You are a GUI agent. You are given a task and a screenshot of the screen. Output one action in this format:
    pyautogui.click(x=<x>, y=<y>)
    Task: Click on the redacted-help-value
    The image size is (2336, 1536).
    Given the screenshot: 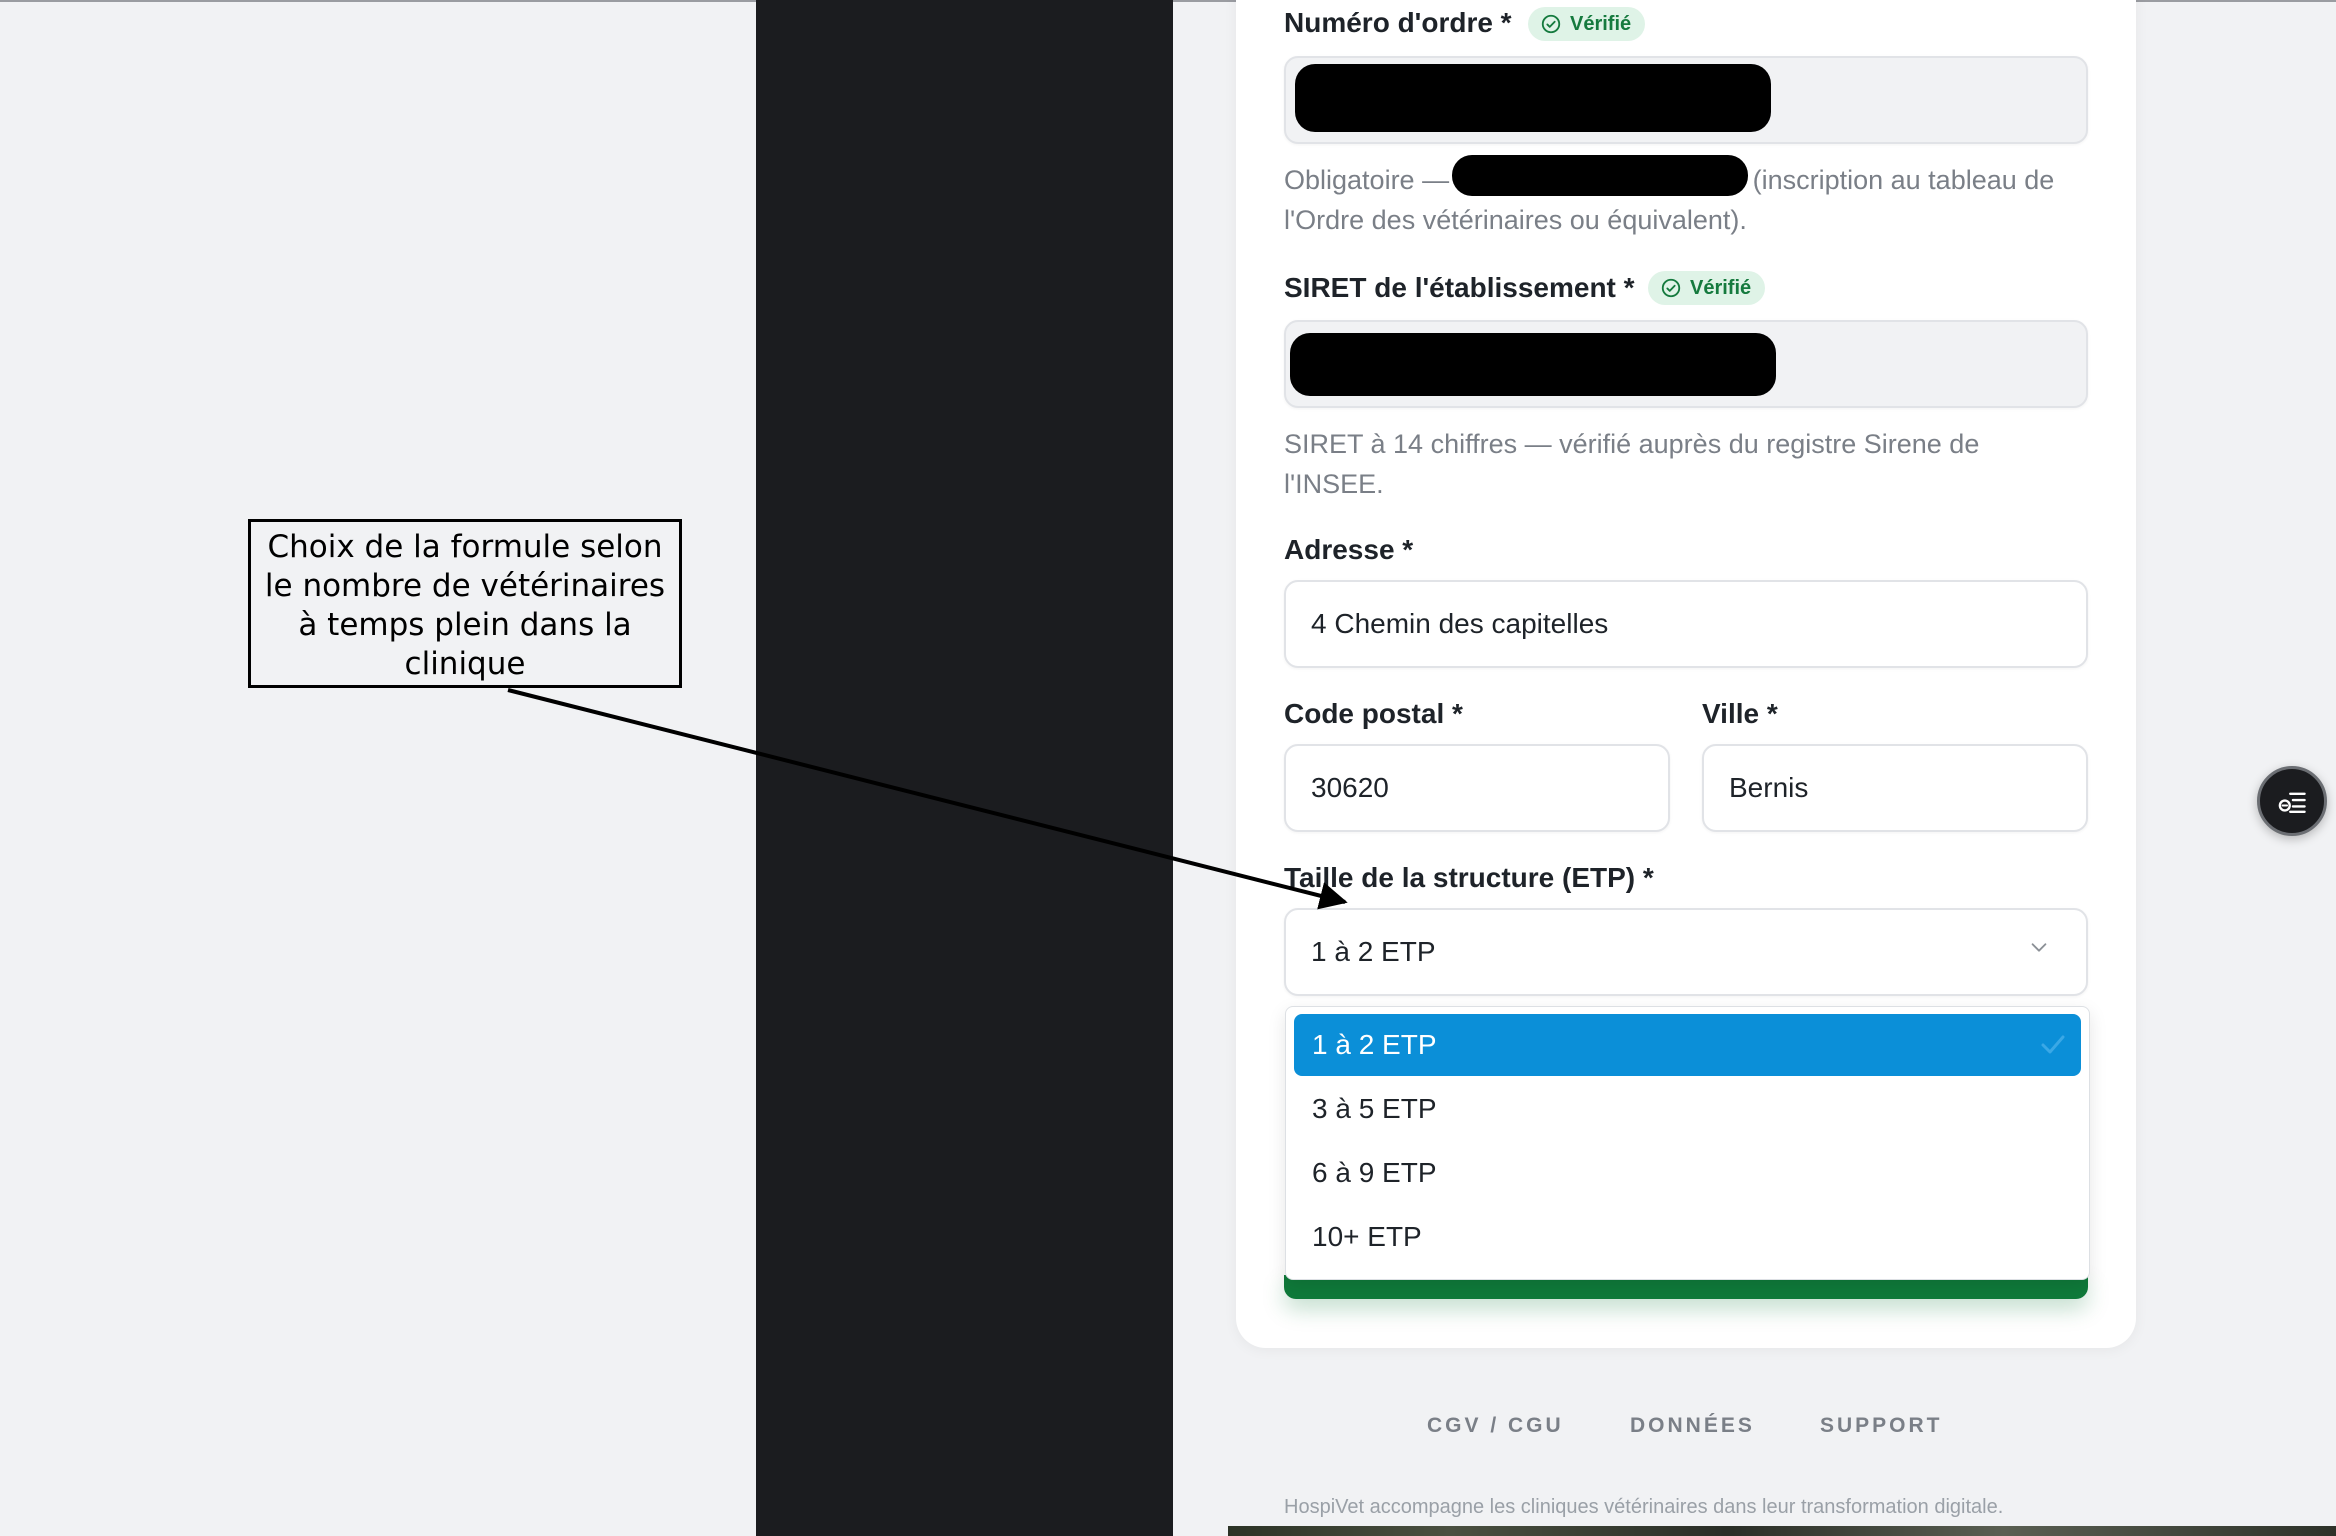 What is the action you would take?
    pyautogui.click(x=1600, y=175)
    